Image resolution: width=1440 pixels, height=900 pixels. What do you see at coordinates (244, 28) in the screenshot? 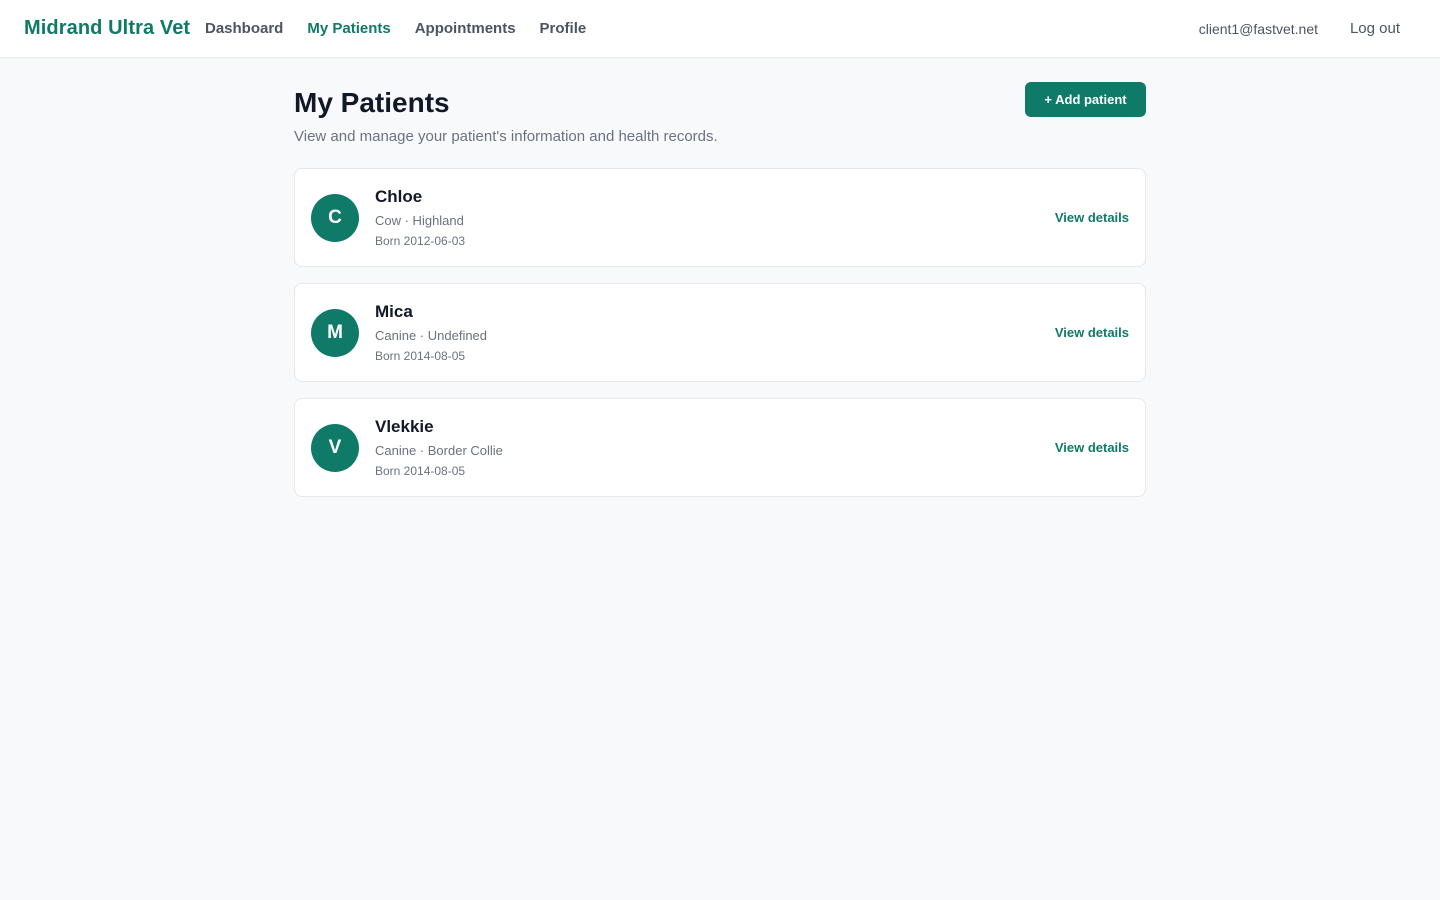
I see `nav-dashboard: Dashboard` at bounding box center [244, 28].